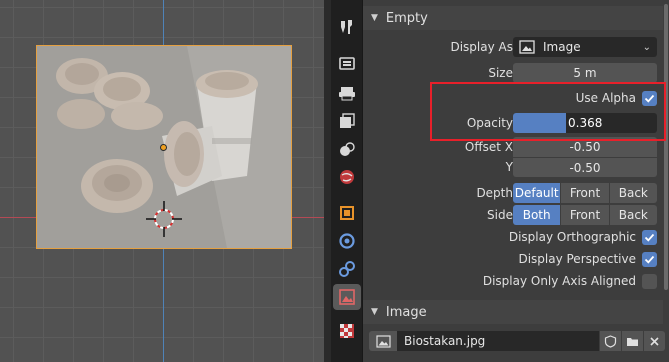 The image size is (669, 362). I want to click on display-axis-aligned-label: Display Only Axis Aligned, so click(559, 281).